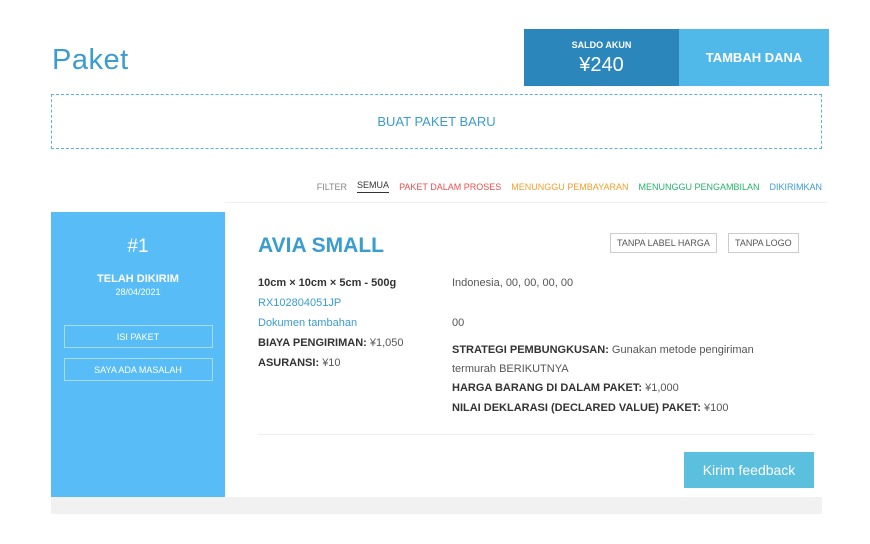  I want to click on shipping-cost: BIAYA PENGIRIMAN: ¥1,050, so click(331, 343).